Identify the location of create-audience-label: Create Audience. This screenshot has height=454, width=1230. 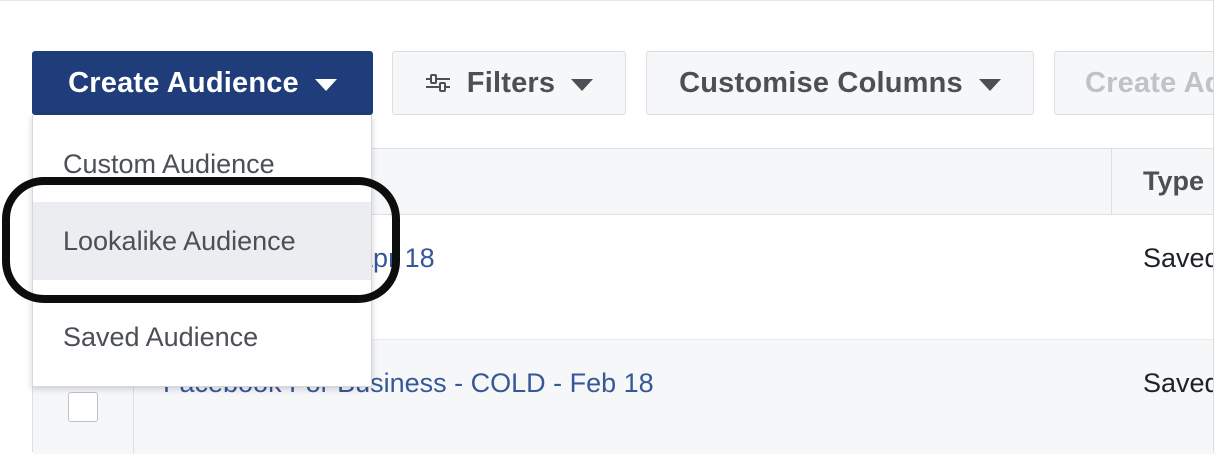
(183, 82).